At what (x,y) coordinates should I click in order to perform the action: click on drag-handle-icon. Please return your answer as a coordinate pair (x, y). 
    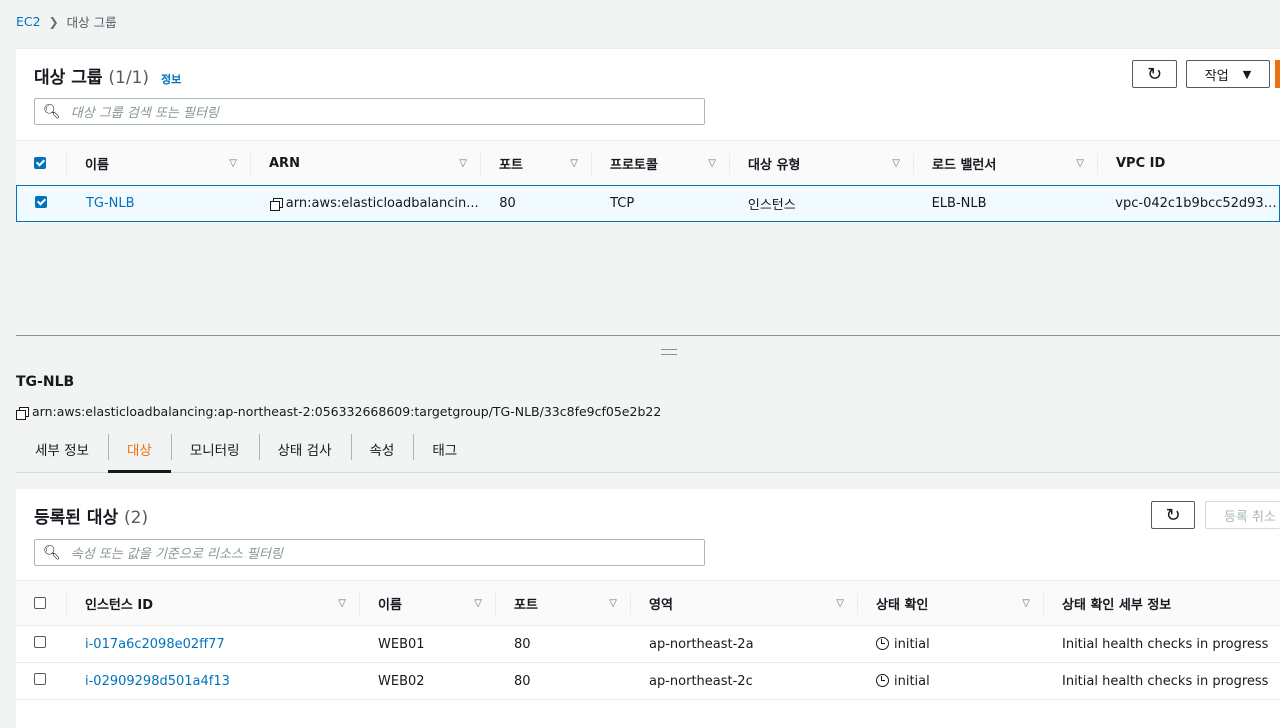
    Looking at the image, I should click on (669, 352).